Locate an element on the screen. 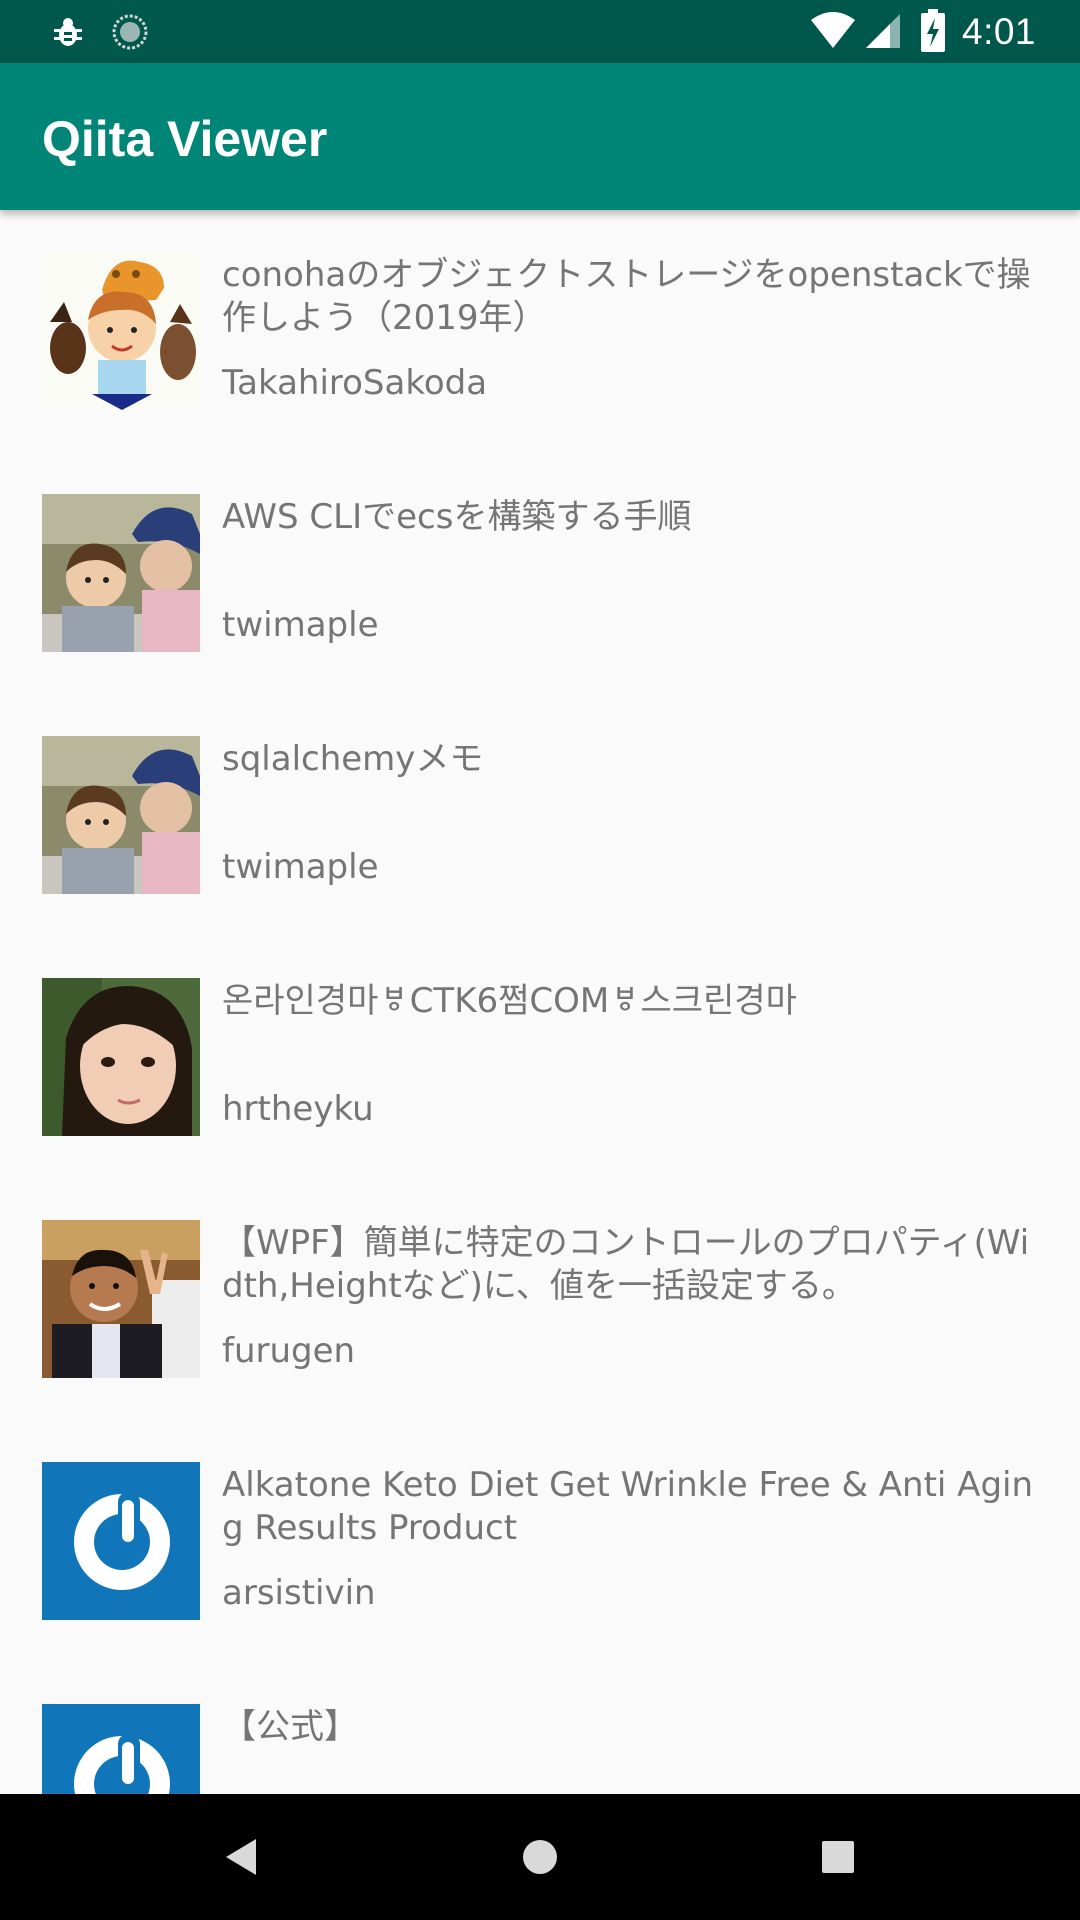 The height and width of the screenshot is (1920, 1080). article-title: AWS CLIでecsを構築する手順 is located at coordinates (457, 517).